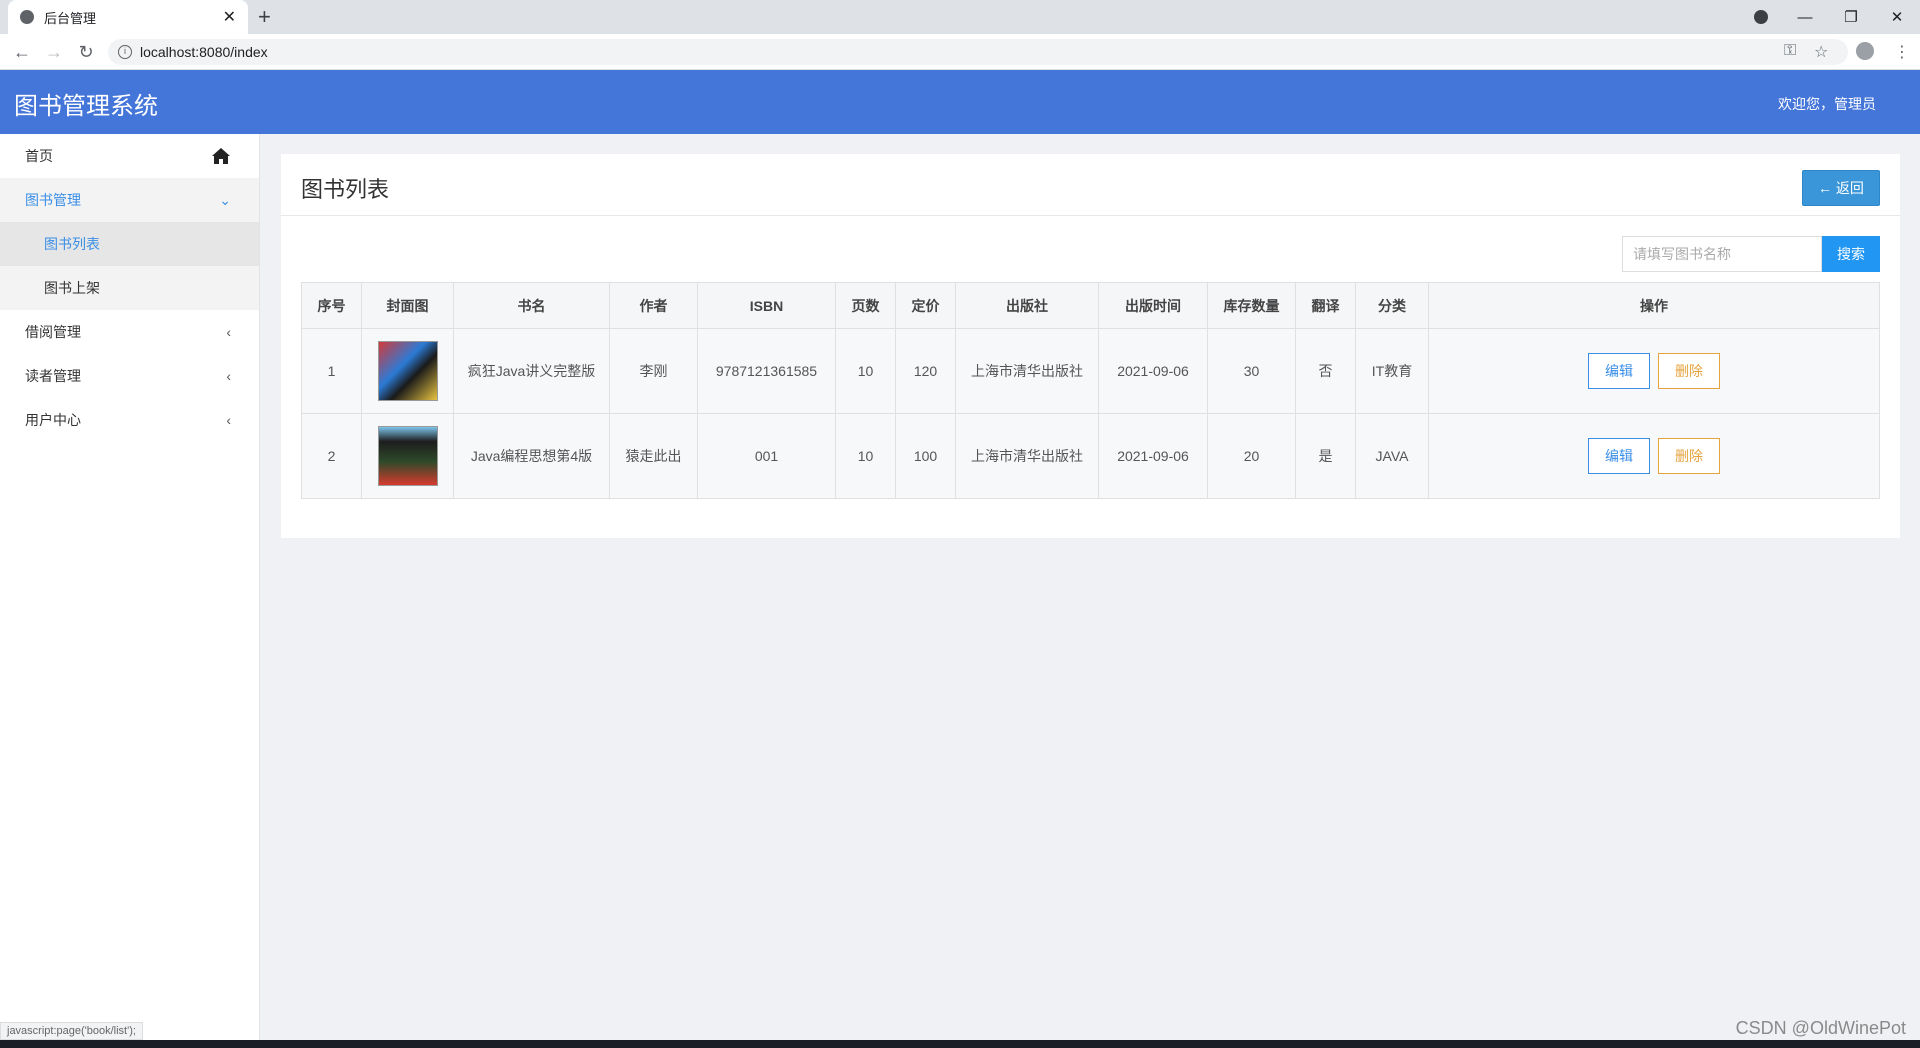  I want to click on key-icon: ⚿, so click(1790, 51).